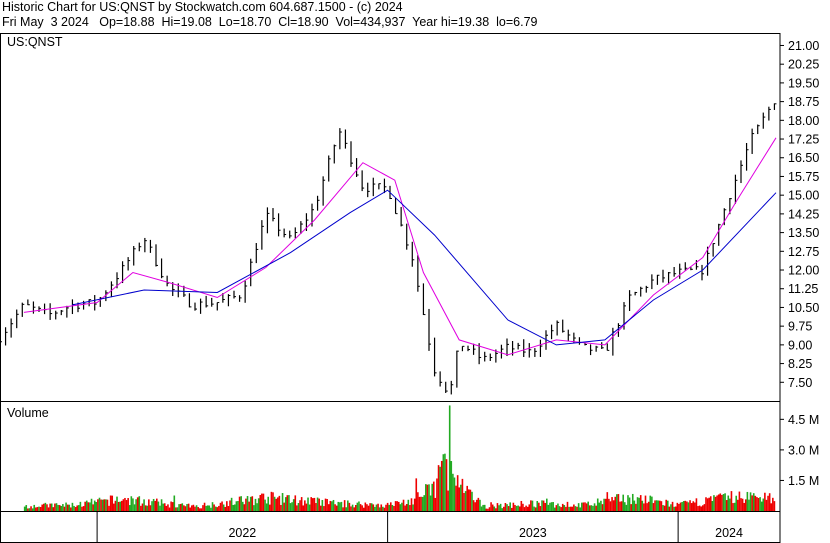  Describe the element at coordinates (800, 364) in the screenshot. I see `price-tick-label: 8.25` at that location.